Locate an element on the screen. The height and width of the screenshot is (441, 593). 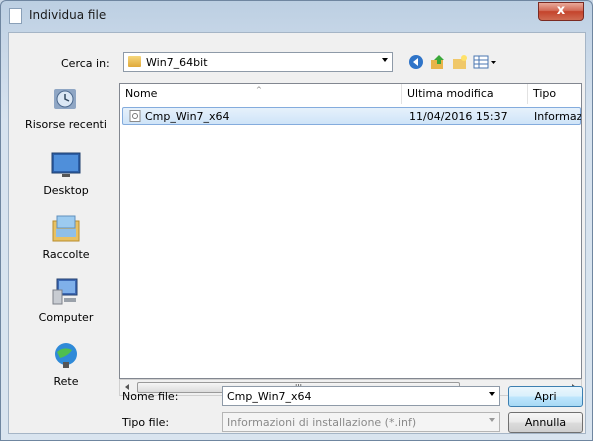
inf-file-icon is located at coordinates (135, 116).